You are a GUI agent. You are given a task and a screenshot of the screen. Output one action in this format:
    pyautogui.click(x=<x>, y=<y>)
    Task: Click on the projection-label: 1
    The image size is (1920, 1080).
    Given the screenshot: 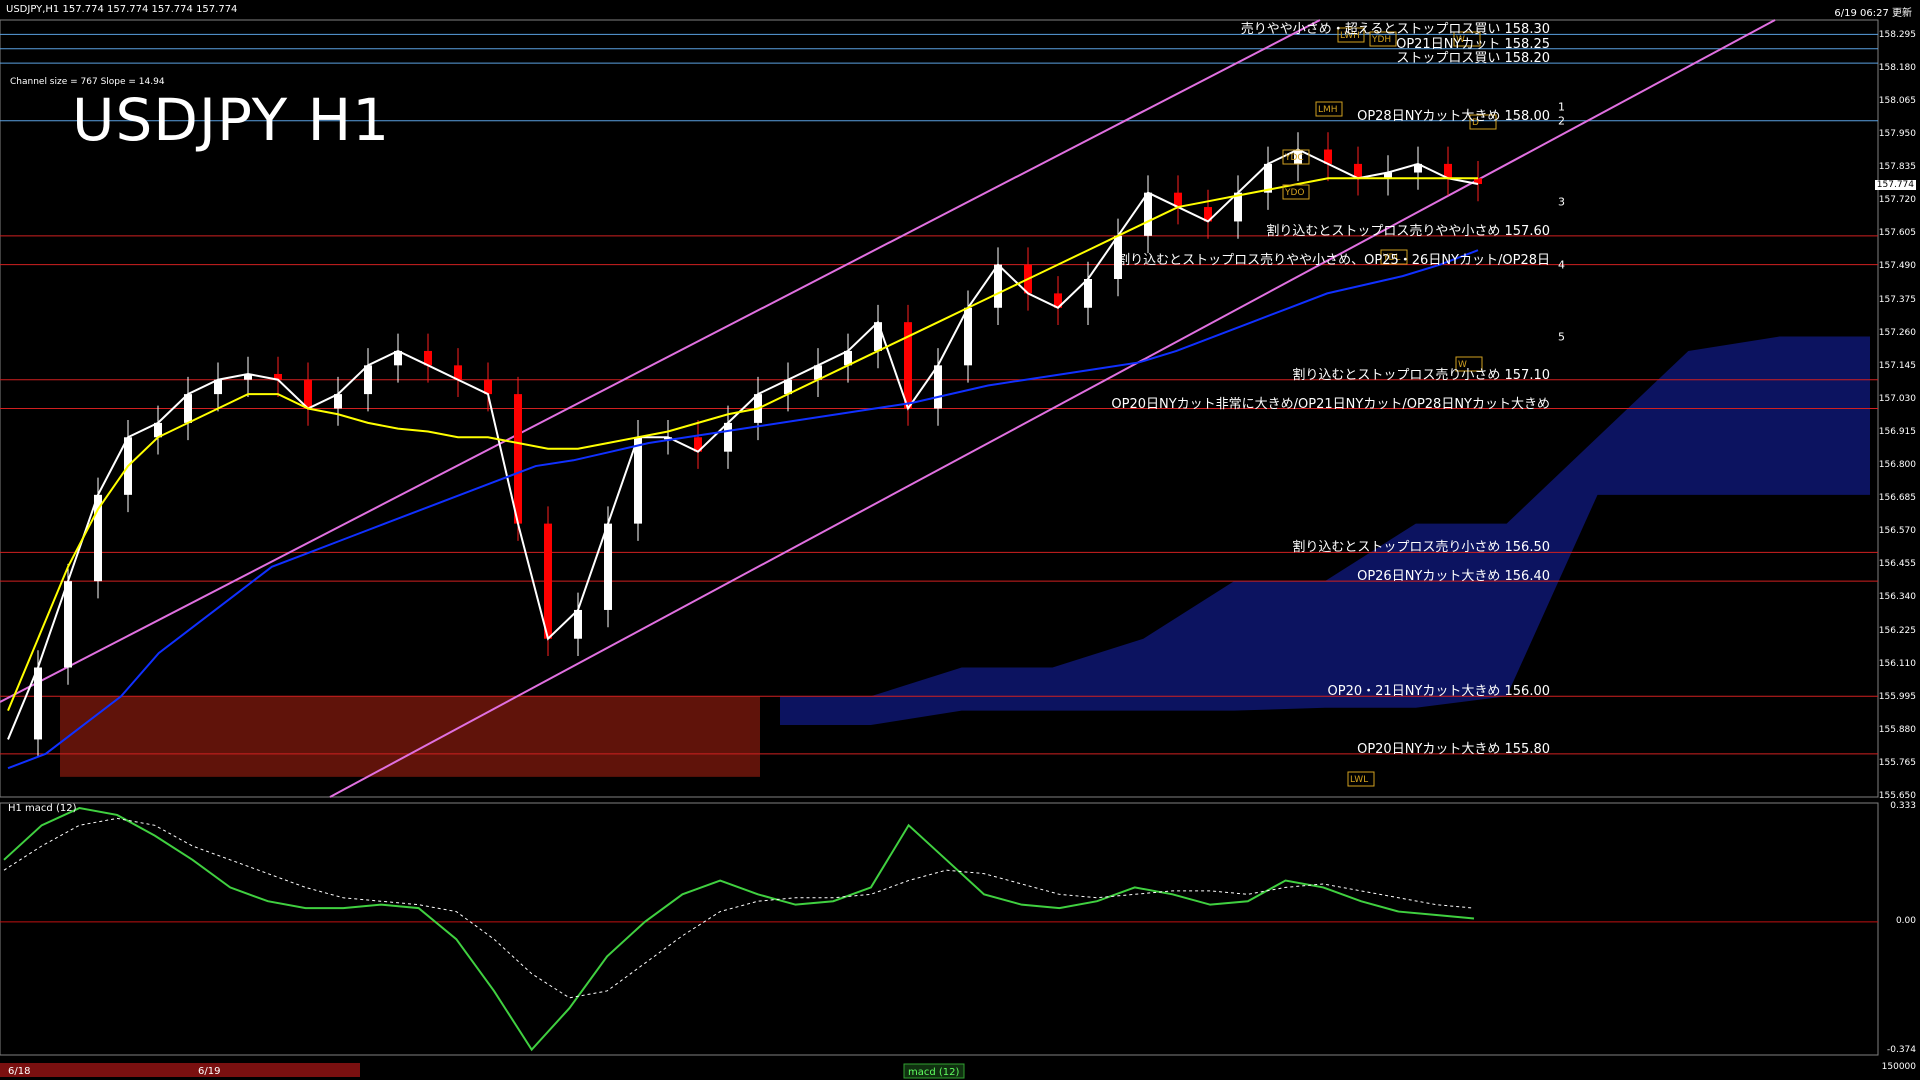 What is the action you would take?
    pyautogui.click(x=1561, y=106)
    